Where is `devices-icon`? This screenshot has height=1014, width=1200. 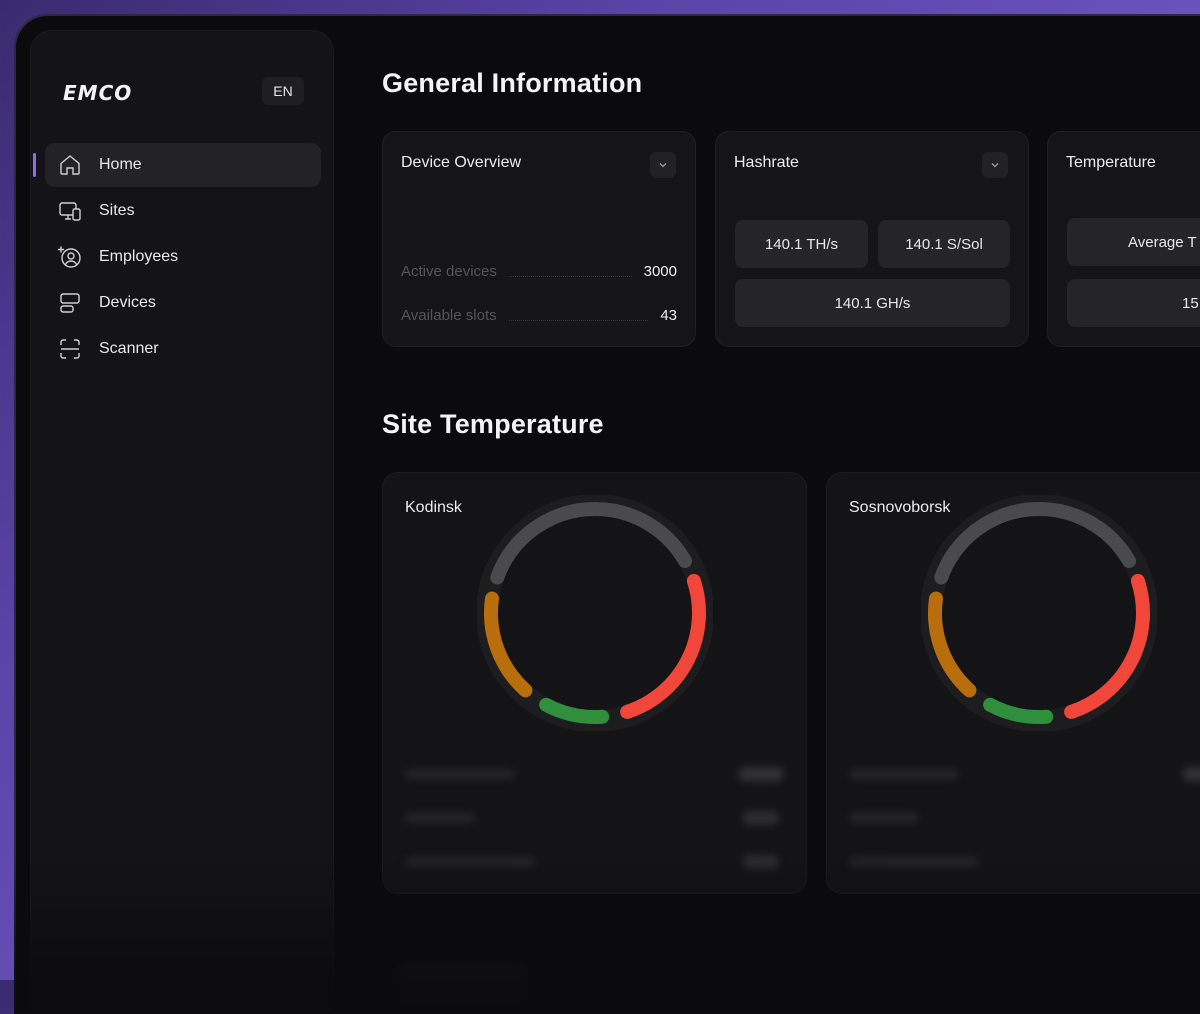
devices-icon is located at coordinates (70, 303).